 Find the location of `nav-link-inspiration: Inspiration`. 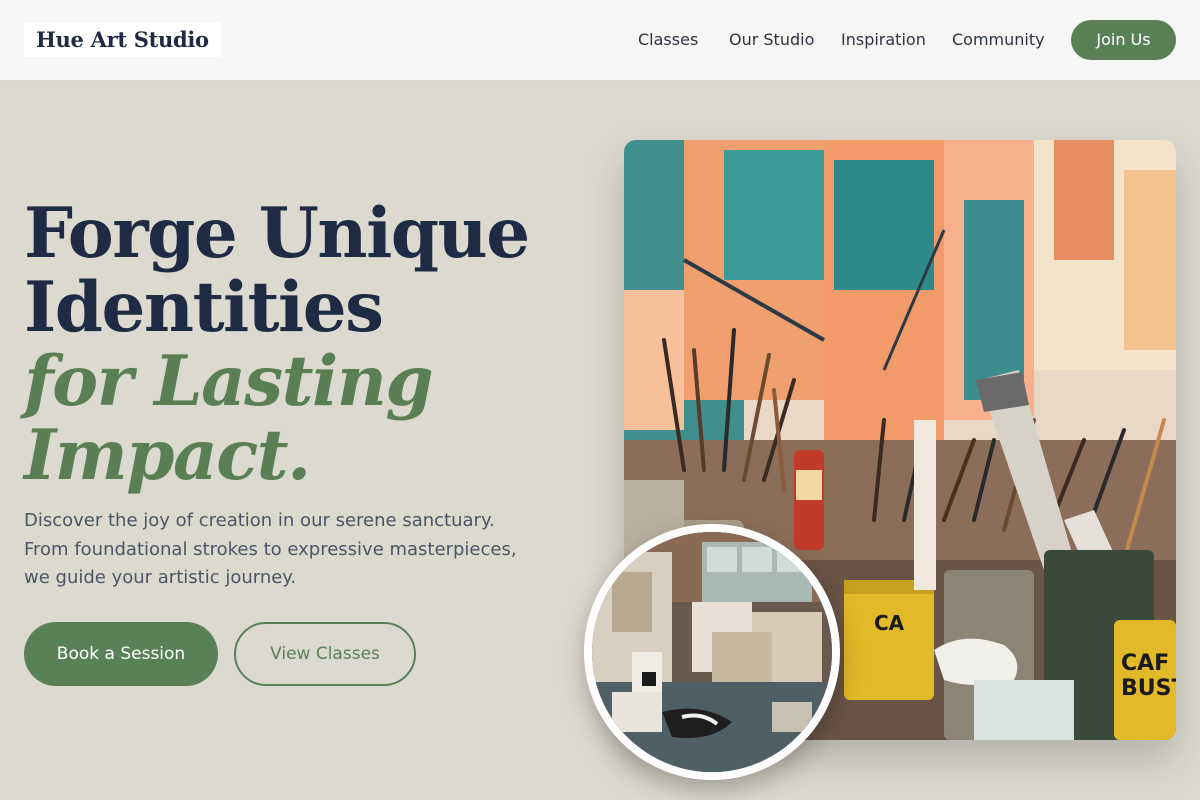

nav-link-inspiration: Inspiration is located at coordinates (883, 39).